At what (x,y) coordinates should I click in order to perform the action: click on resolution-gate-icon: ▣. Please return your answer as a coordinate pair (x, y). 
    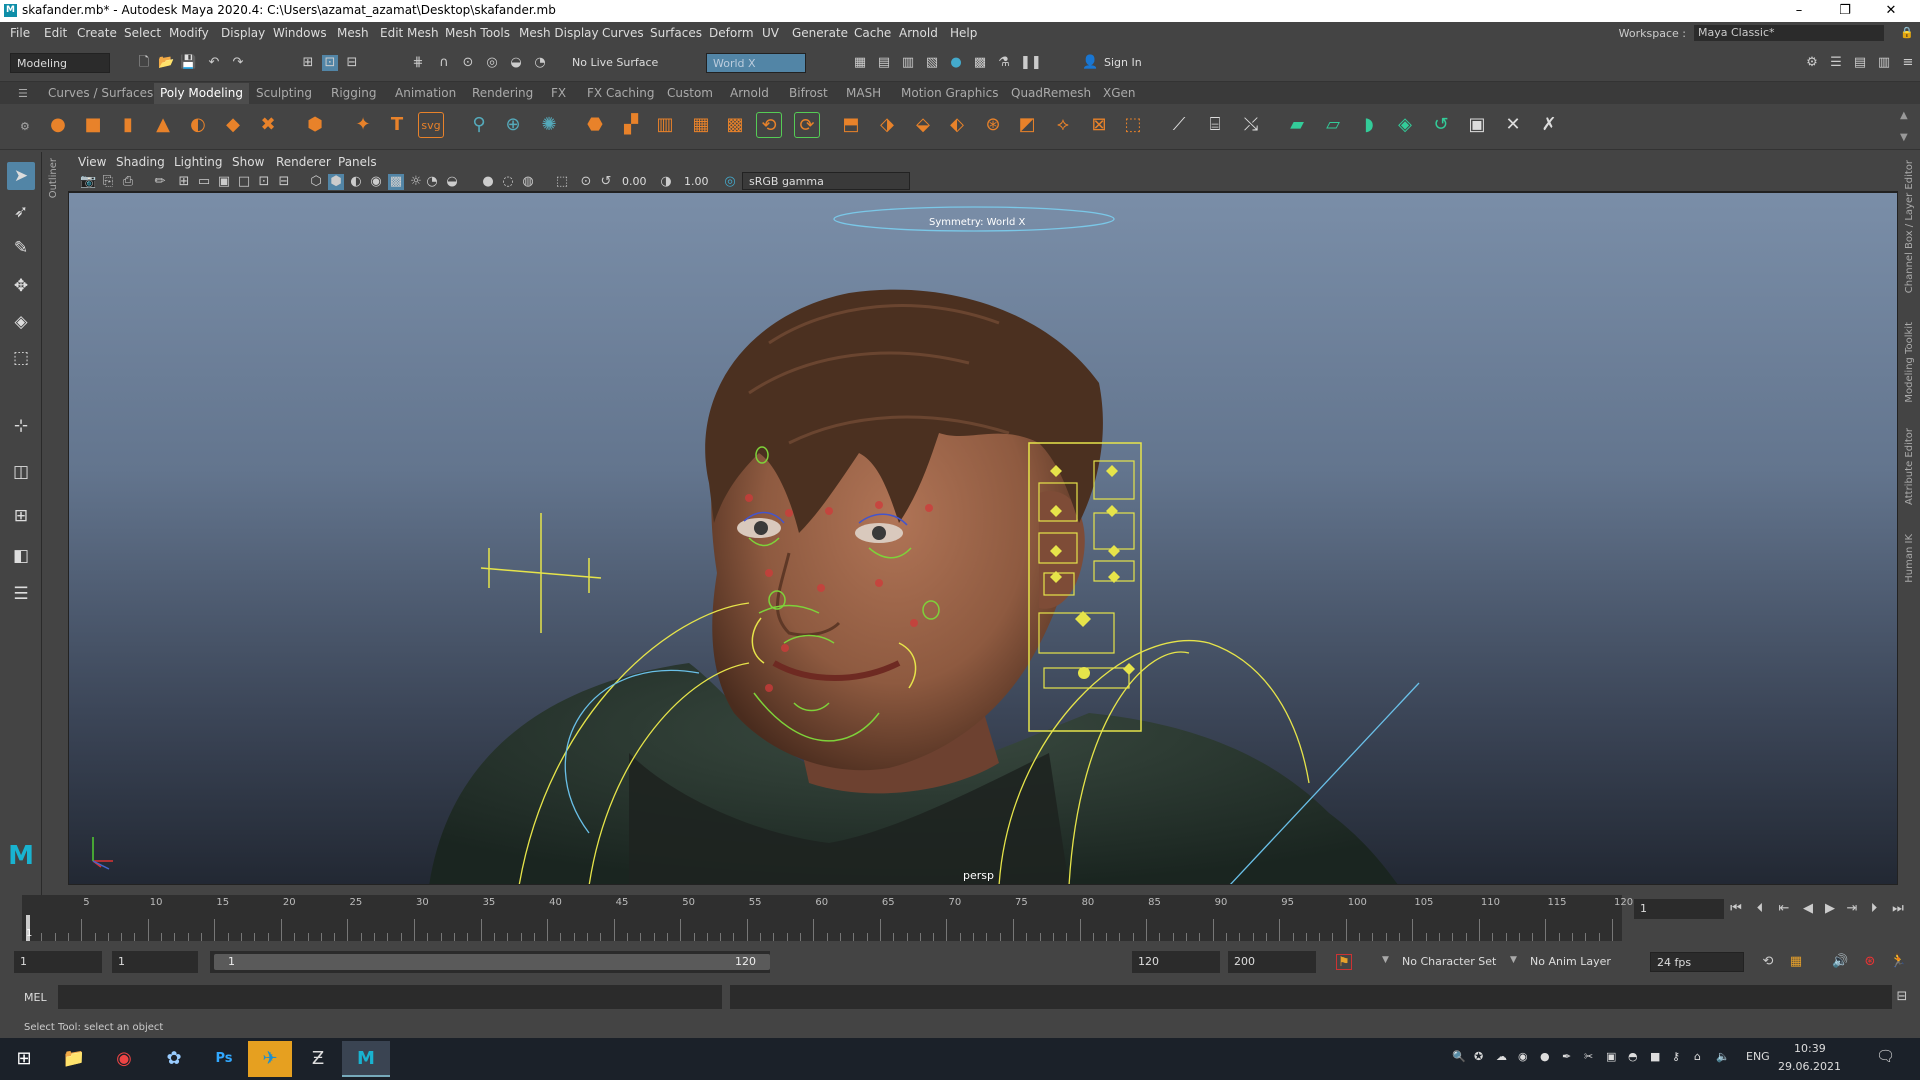
    Looking at the image, I should click on (224, 182).